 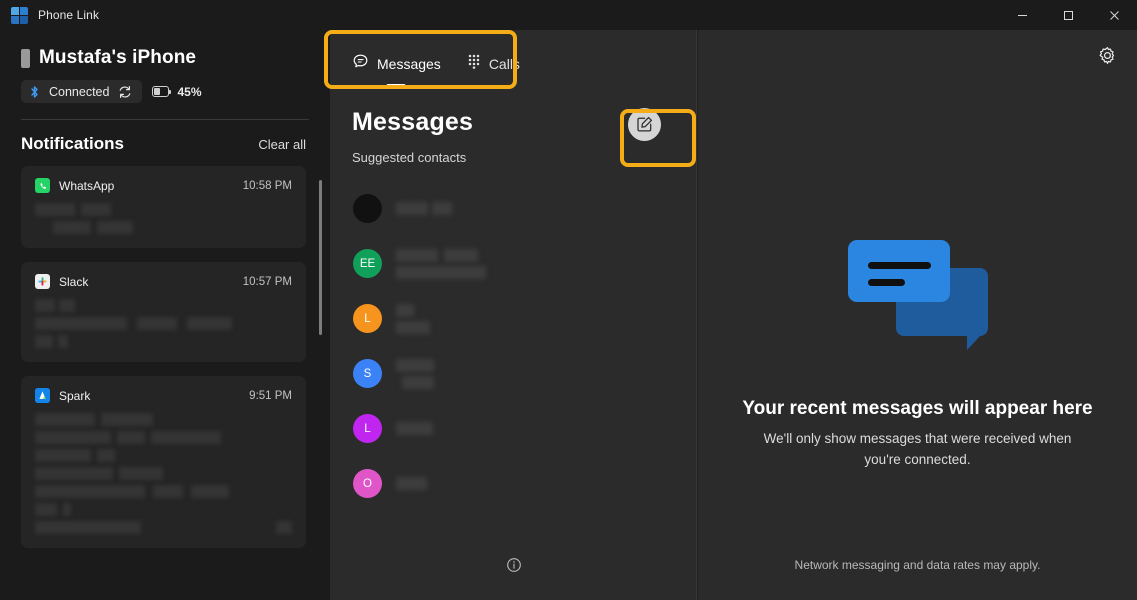 I want to click on window-controls, so click(x=1068, y=15).